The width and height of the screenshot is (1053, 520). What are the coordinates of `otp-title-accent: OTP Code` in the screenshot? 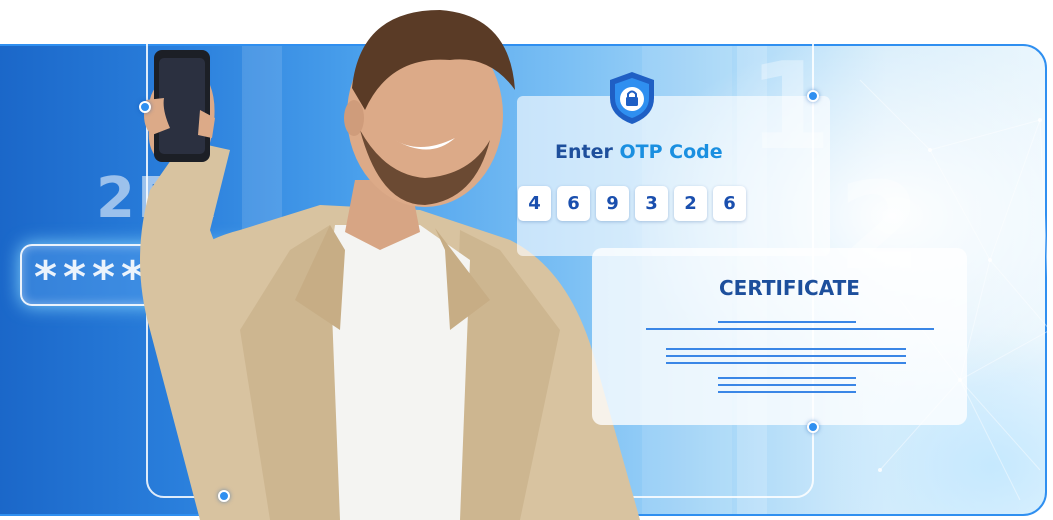 It's located at (671, 152).